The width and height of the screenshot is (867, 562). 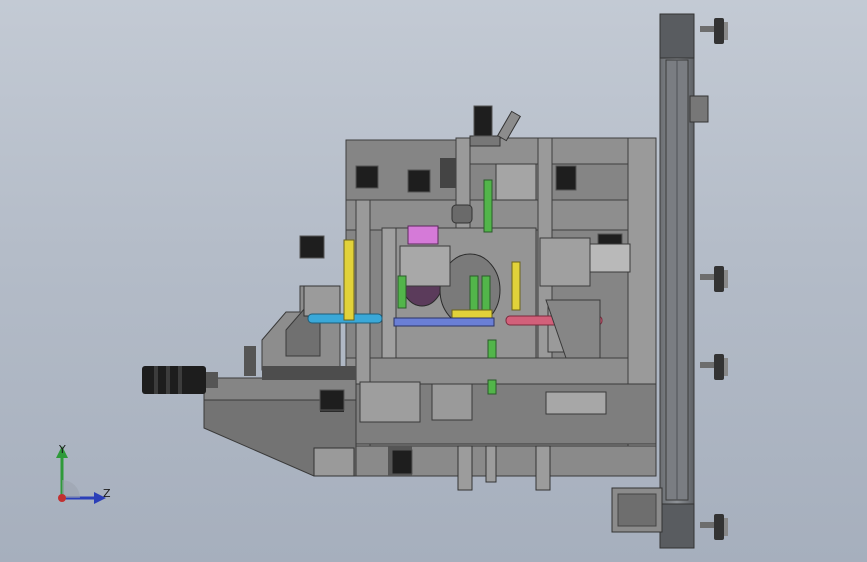 What do you see at coordinates (107, 493) in the screenshot?
I see `z-axis-label: Z` at bounding box center [107, 493].